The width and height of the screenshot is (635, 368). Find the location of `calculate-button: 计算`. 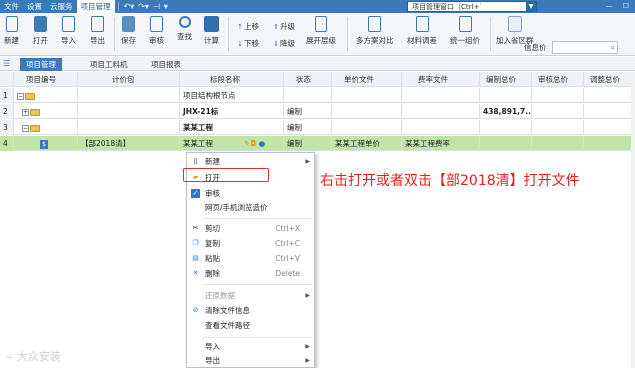

calculate-button: 计算 is located at coordinates (211, 31).